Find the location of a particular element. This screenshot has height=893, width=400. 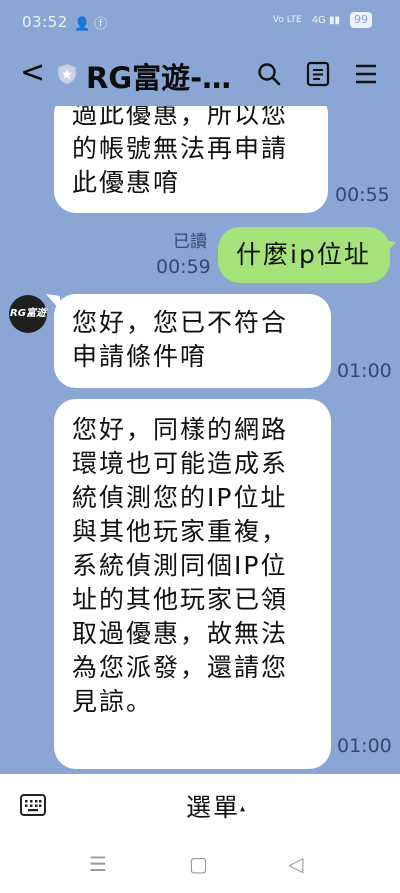

signal-label: 4G is located at coordinates (318, 20).